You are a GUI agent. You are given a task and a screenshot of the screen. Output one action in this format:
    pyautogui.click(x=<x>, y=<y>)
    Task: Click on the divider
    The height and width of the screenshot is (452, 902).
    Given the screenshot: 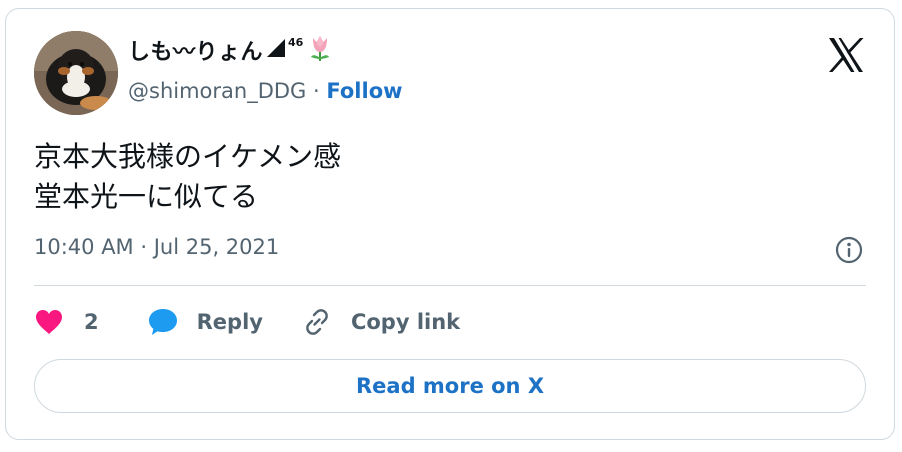 What is the action you would take?
    pyautogui.click(x=450, y=285)
    